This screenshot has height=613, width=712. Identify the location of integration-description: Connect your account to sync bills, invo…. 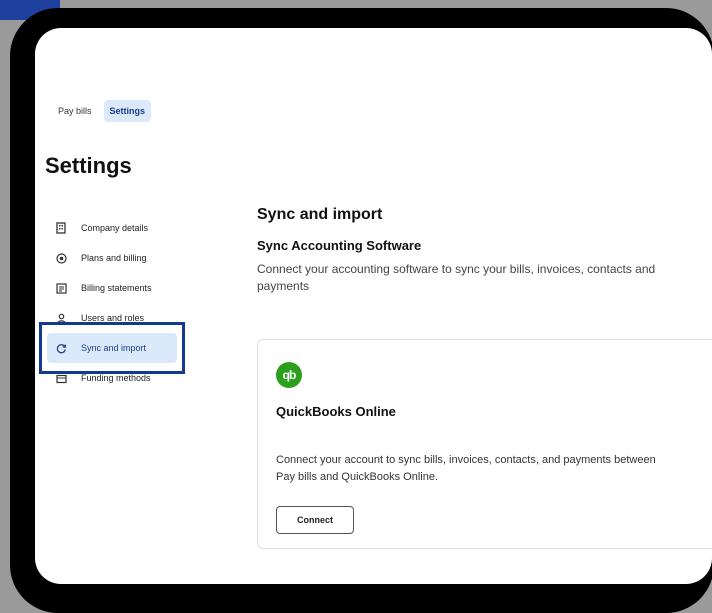
(466, 468).